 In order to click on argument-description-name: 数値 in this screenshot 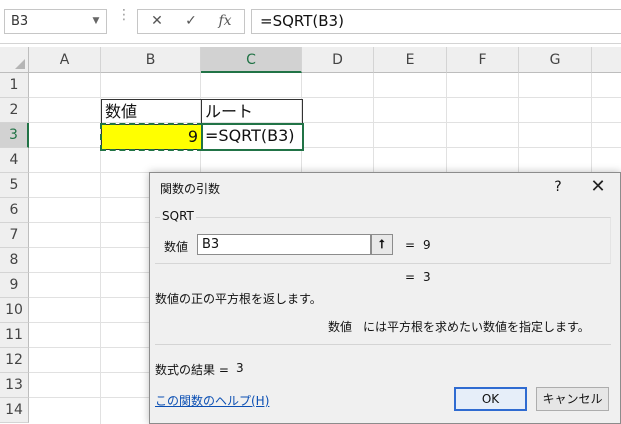, I will do `click(340, 327)`.